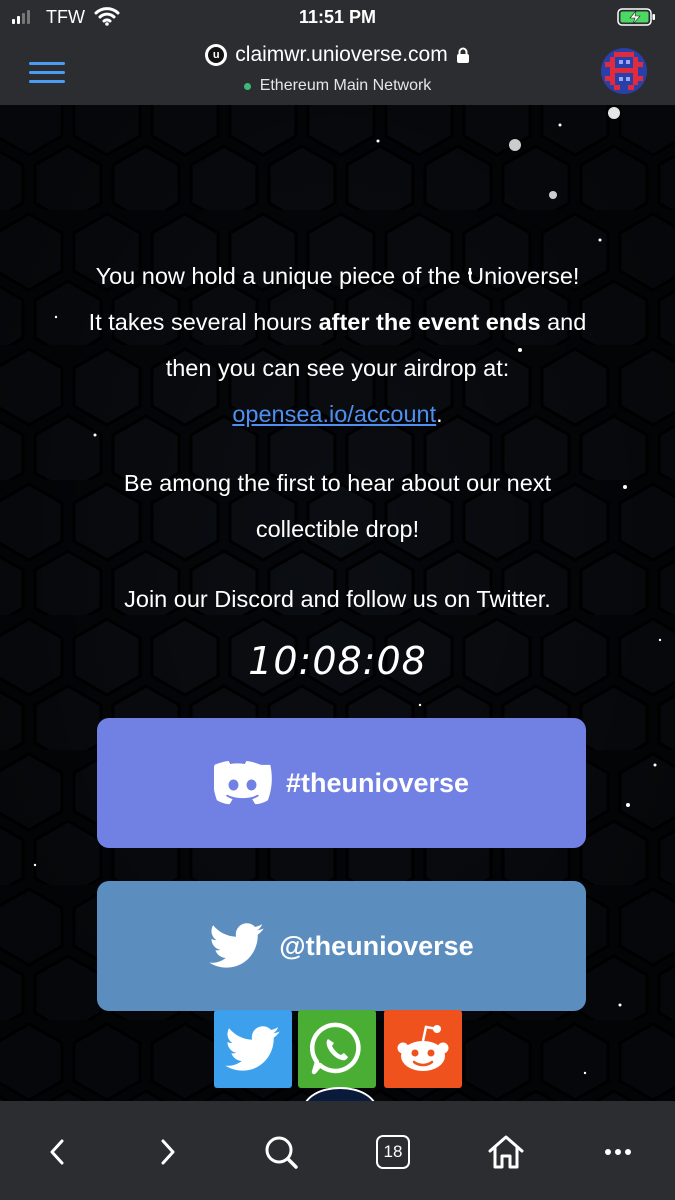 This screenshot has height=1200, width=675. Describe the element at coordinates (462, 55) in the screenshot. I see `lock-icon` at that location.